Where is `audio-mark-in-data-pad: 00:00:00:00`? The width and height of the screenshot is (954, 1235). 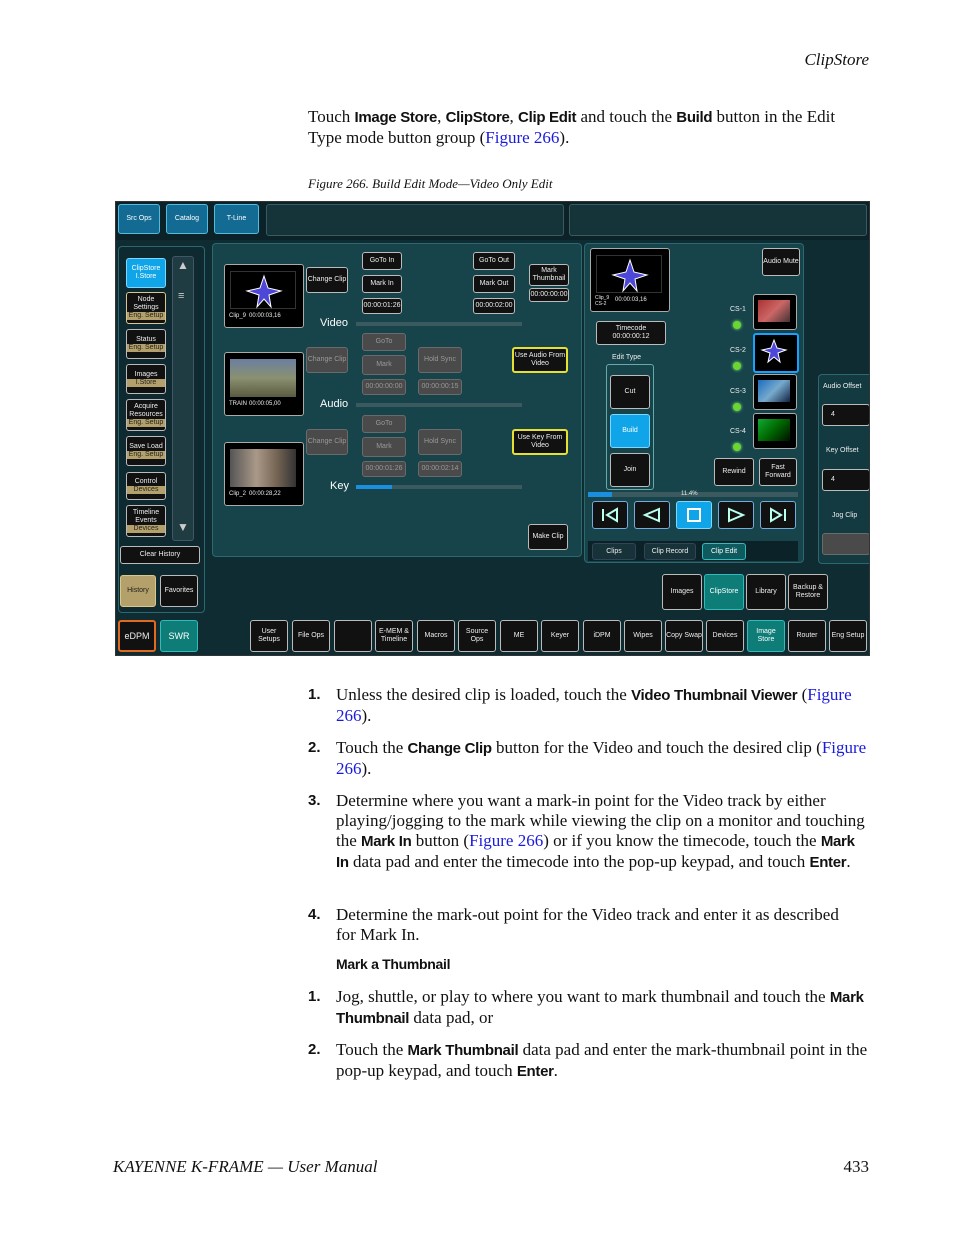 audio-mark-in-data-pad: 00:00:00:00 is located at coordinates (384, 387).